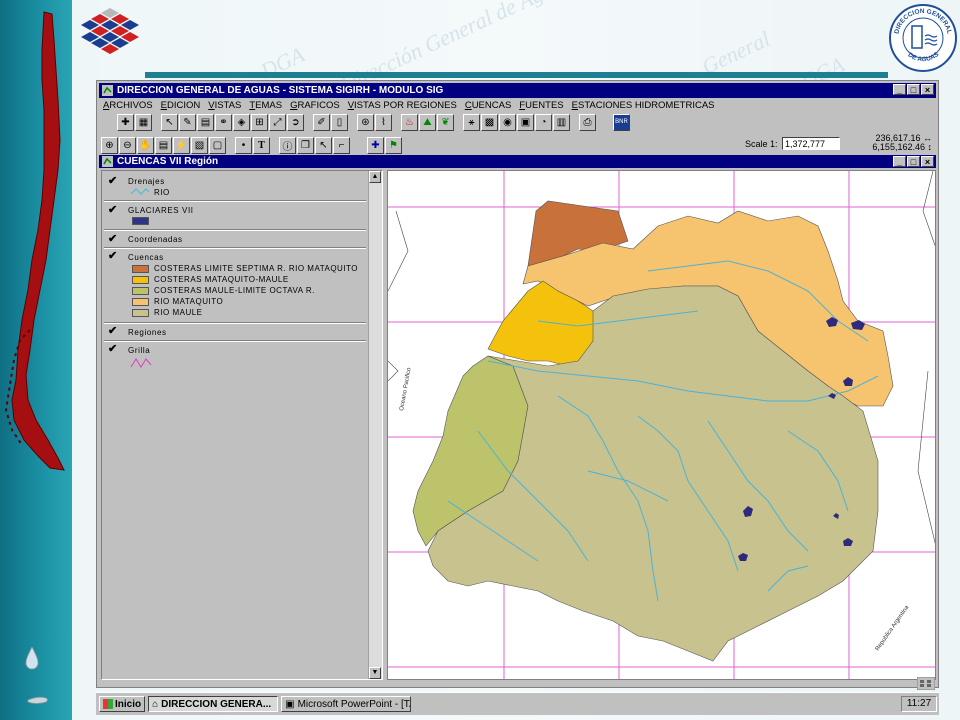  What do you see at coordinates (811, 143) in the screenshot?
I see `scale-input: 1,372,777` at bounding box center [811, 143].